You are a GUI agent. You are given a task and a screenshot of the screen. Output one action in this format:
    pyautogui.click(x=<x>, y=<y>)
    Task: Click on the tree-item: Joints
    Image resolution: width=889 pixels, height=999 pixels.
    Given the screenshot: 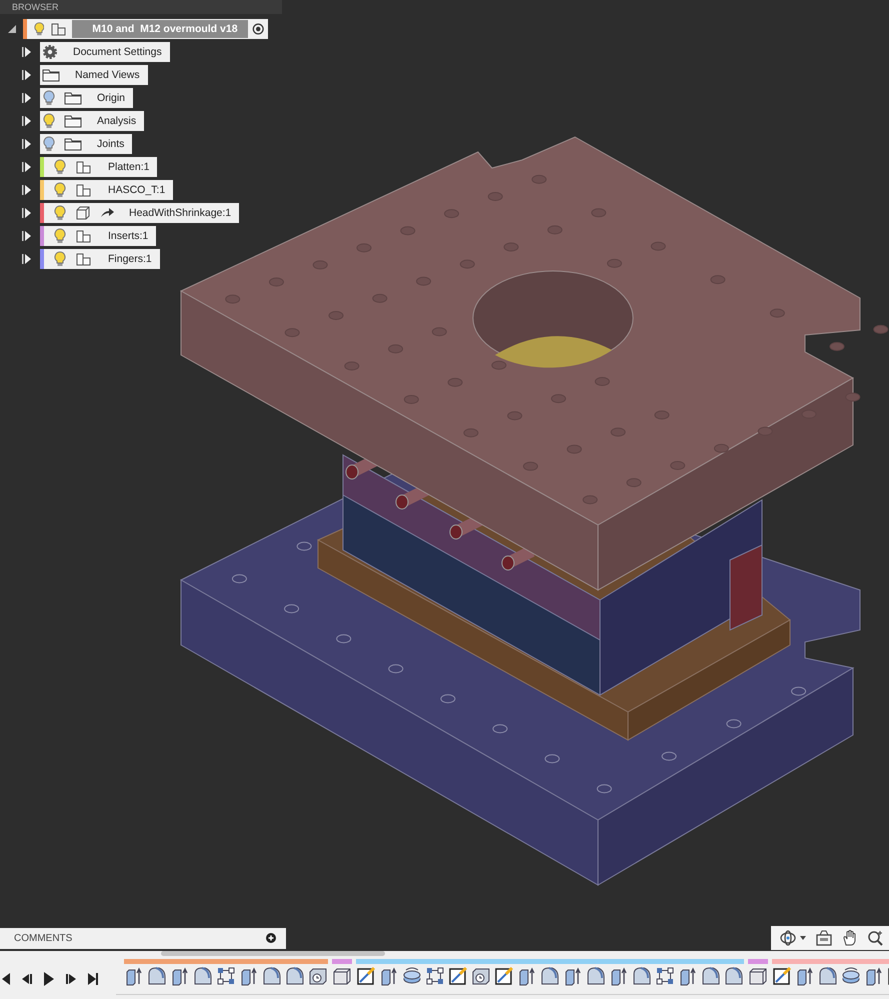 What is the action you would take?
    pyautogui.click(x=86, y=144)
    